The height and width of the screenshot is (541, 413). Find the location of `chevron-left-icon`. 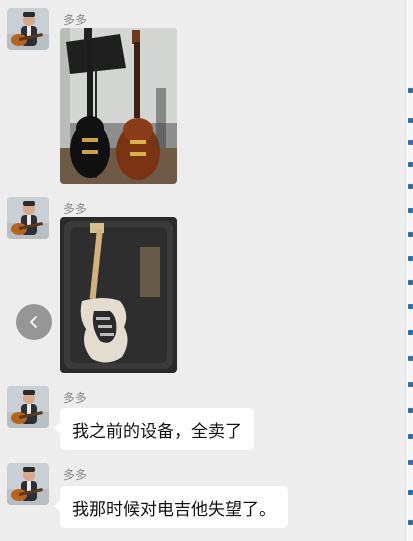

chevron-left-icon is located at coordinates (33, 322).